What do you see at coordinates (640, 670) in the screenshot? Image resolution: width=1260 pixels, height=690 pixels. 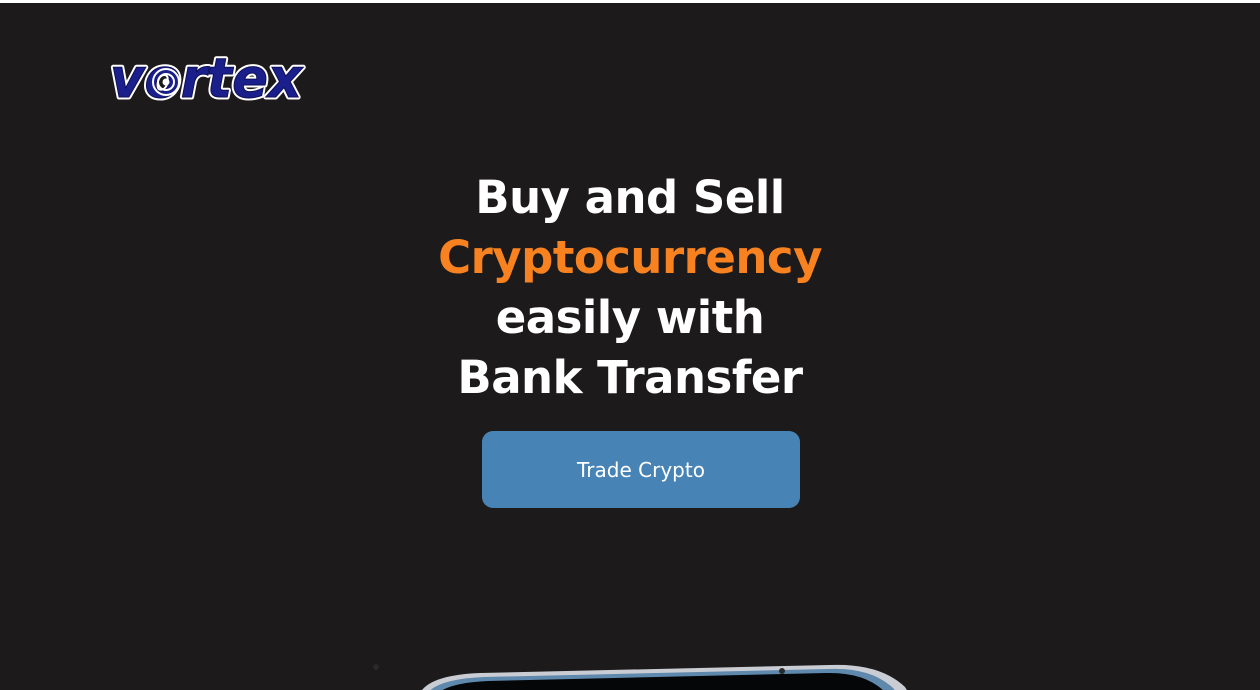 I see `phone-mockup-image` at bounding box center [640, 670].